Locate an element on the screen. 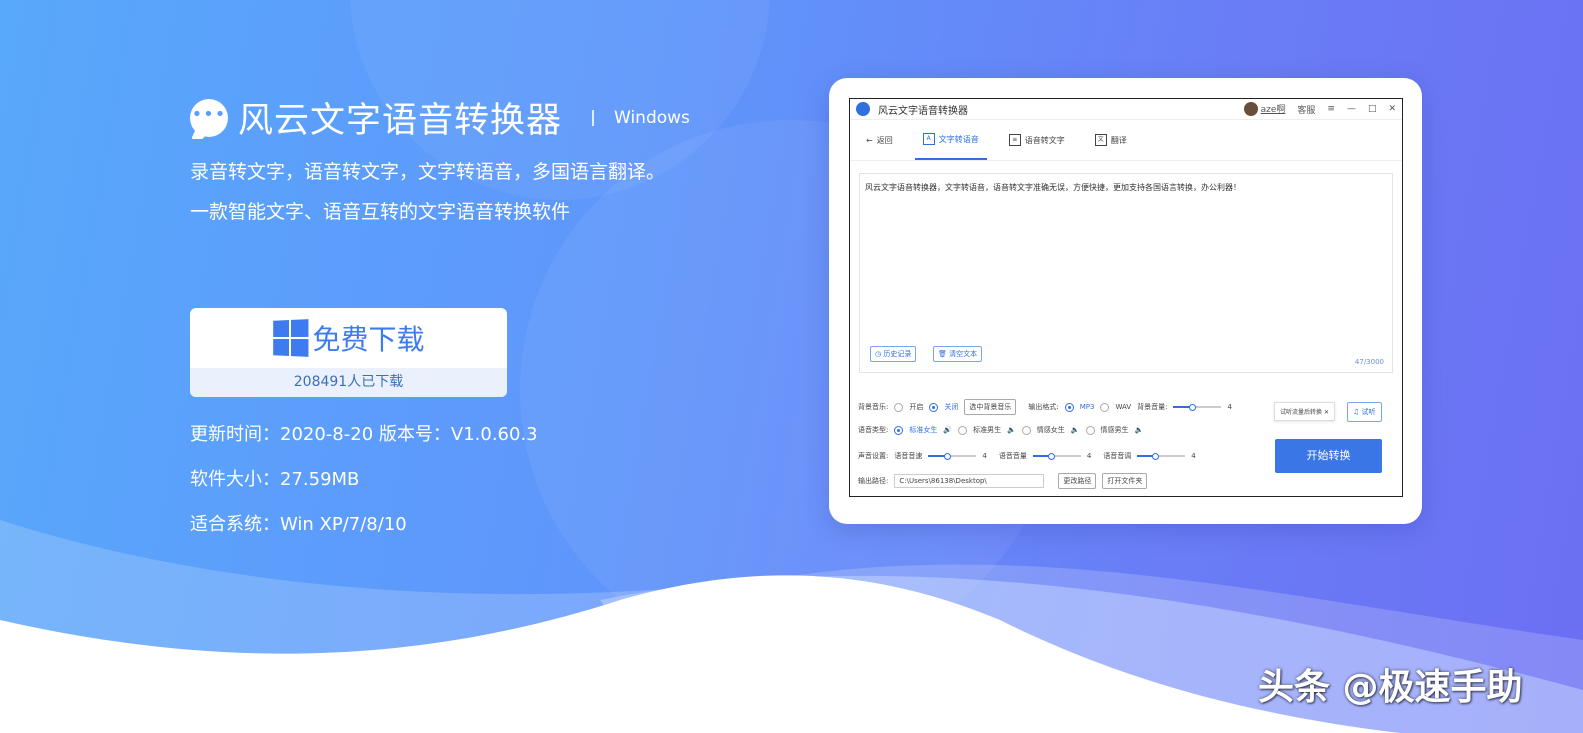 The image size is (1583, 733). download-count: 208491人已下载 is located at coordinates (348, 382).